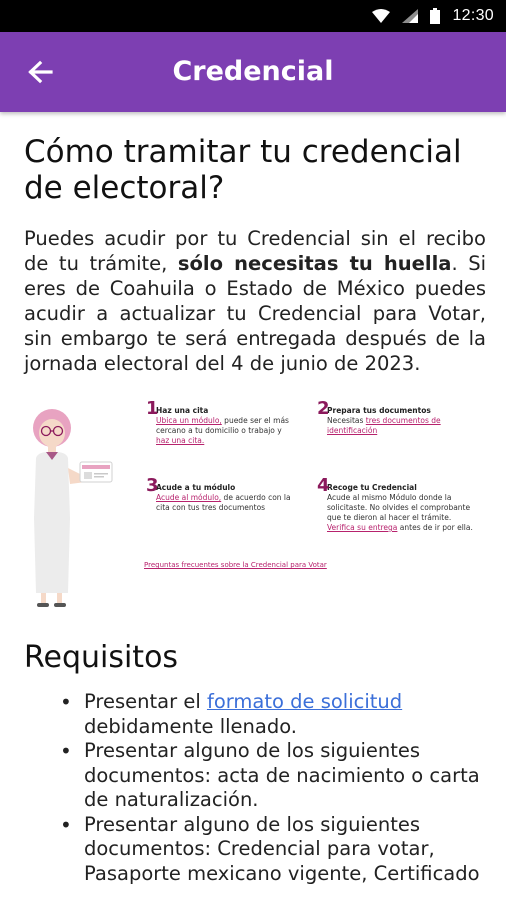 The width and height of the screenshot is (506, 900). I want to click on step-4-number: 4, so click(323, 485).